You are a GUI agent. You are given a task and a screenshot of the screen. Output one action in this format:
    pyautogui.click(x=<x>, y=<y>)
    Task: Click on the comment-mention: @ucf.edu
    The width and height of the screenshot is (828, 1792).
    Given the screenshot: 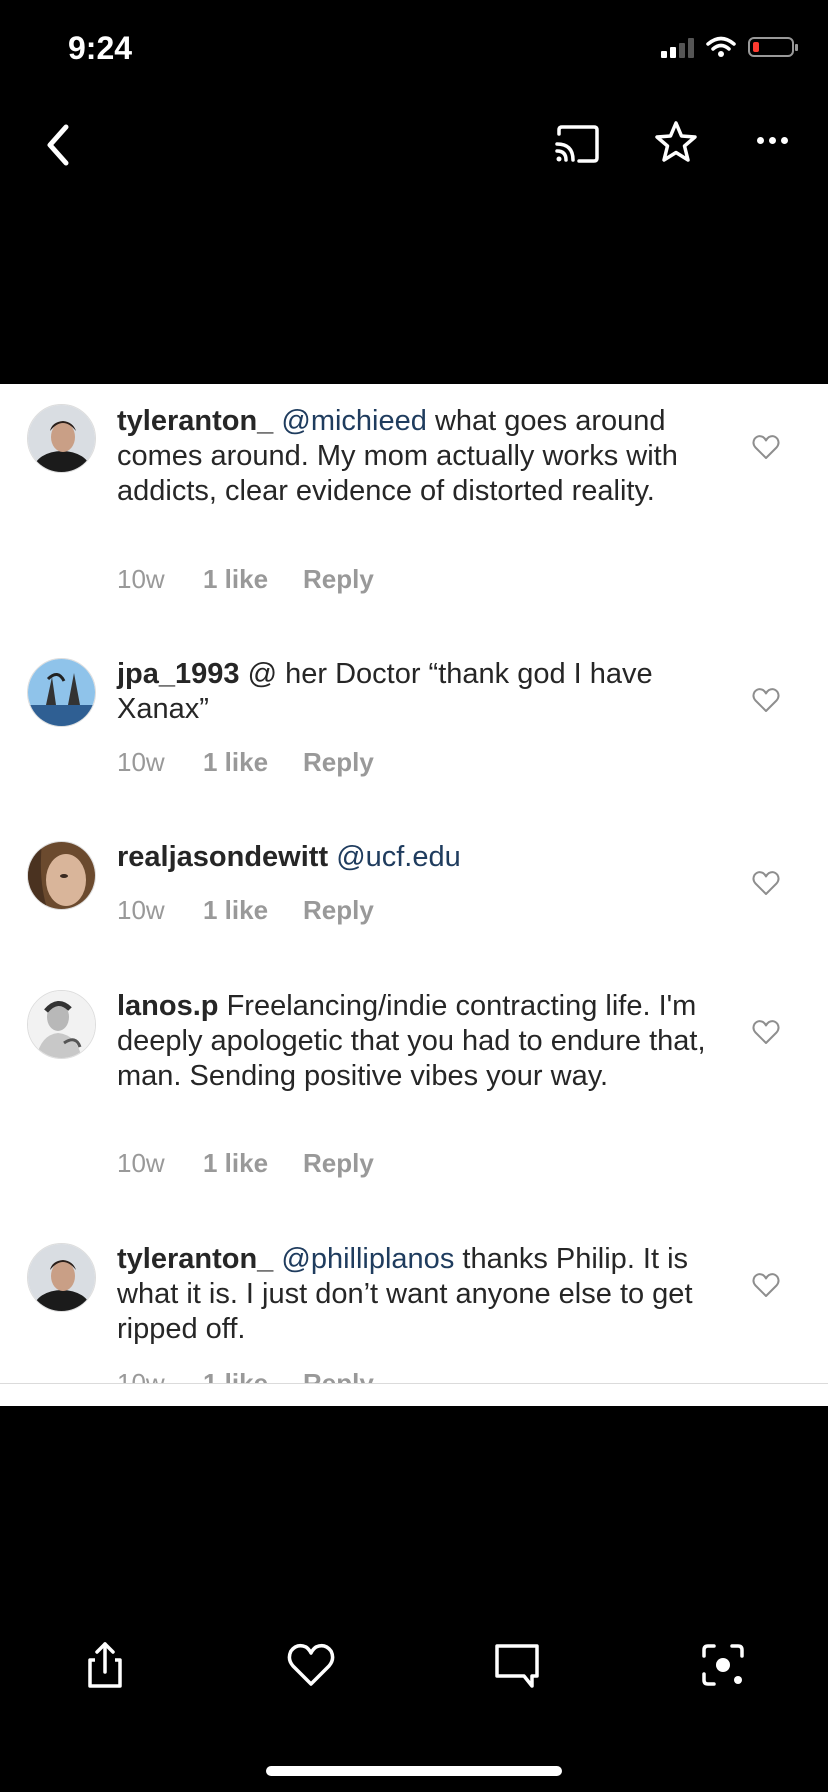 What is the action you would take?
    pyautogui.click(x=398, y=857)
    